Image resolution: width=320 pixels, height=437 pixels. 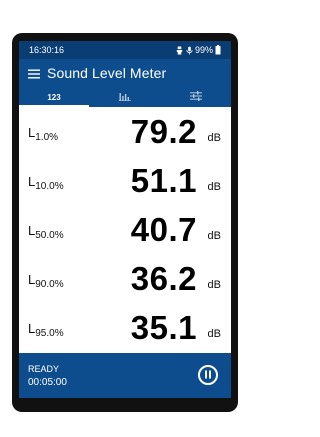 I want to click on list-item: L90.0% 36.2 dB, so click(x=125, y=278).